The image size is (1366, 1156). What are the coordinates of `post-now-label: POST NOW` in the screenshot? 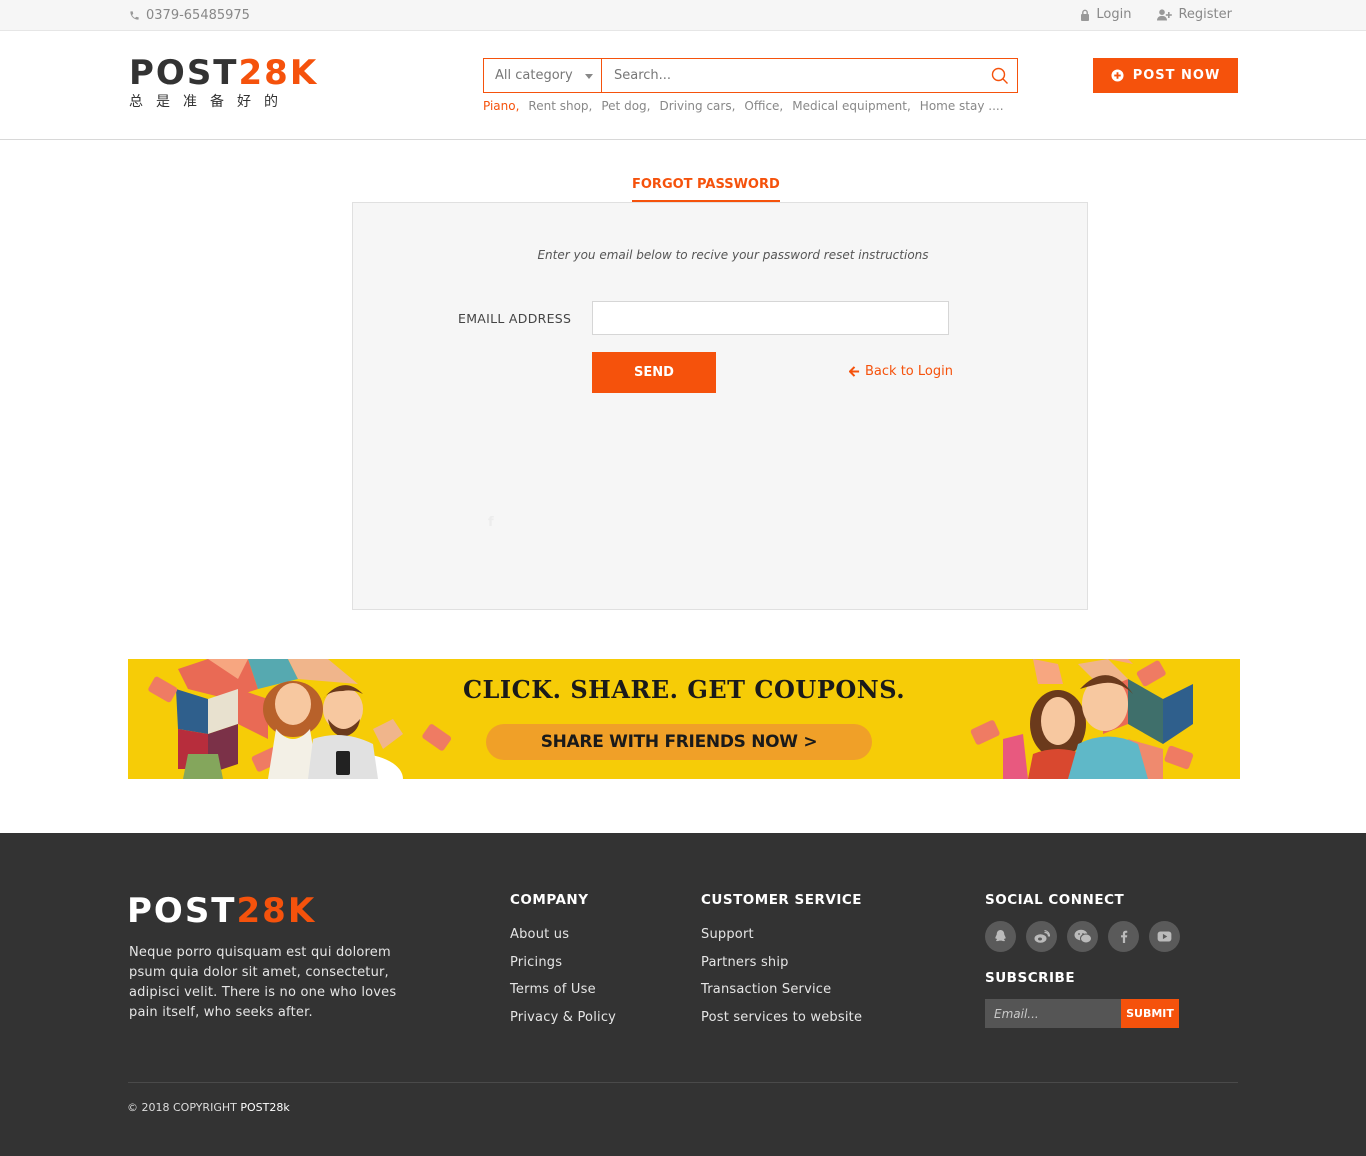 It's located at (1176, 75).